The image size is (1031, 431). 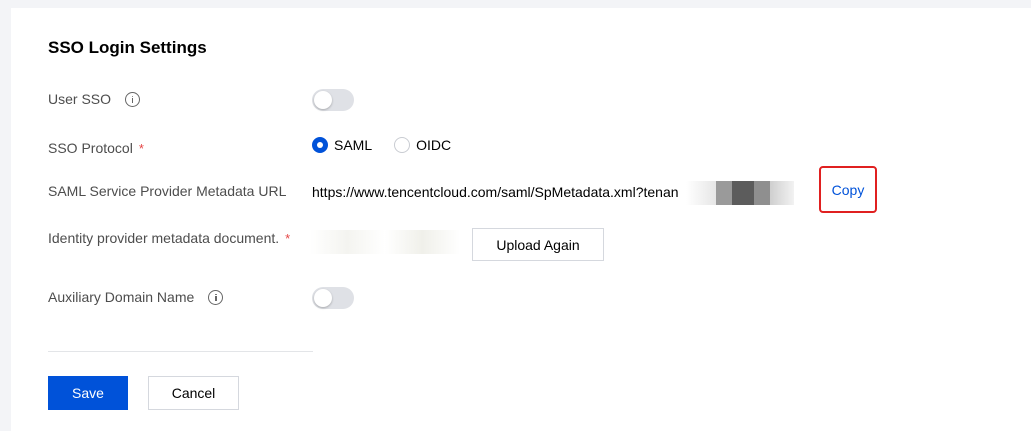 What do you see at coordinates (127, 47) in the screenshot?
I see `page-title: SSO Login Settings` at bounding box center [127, 47].